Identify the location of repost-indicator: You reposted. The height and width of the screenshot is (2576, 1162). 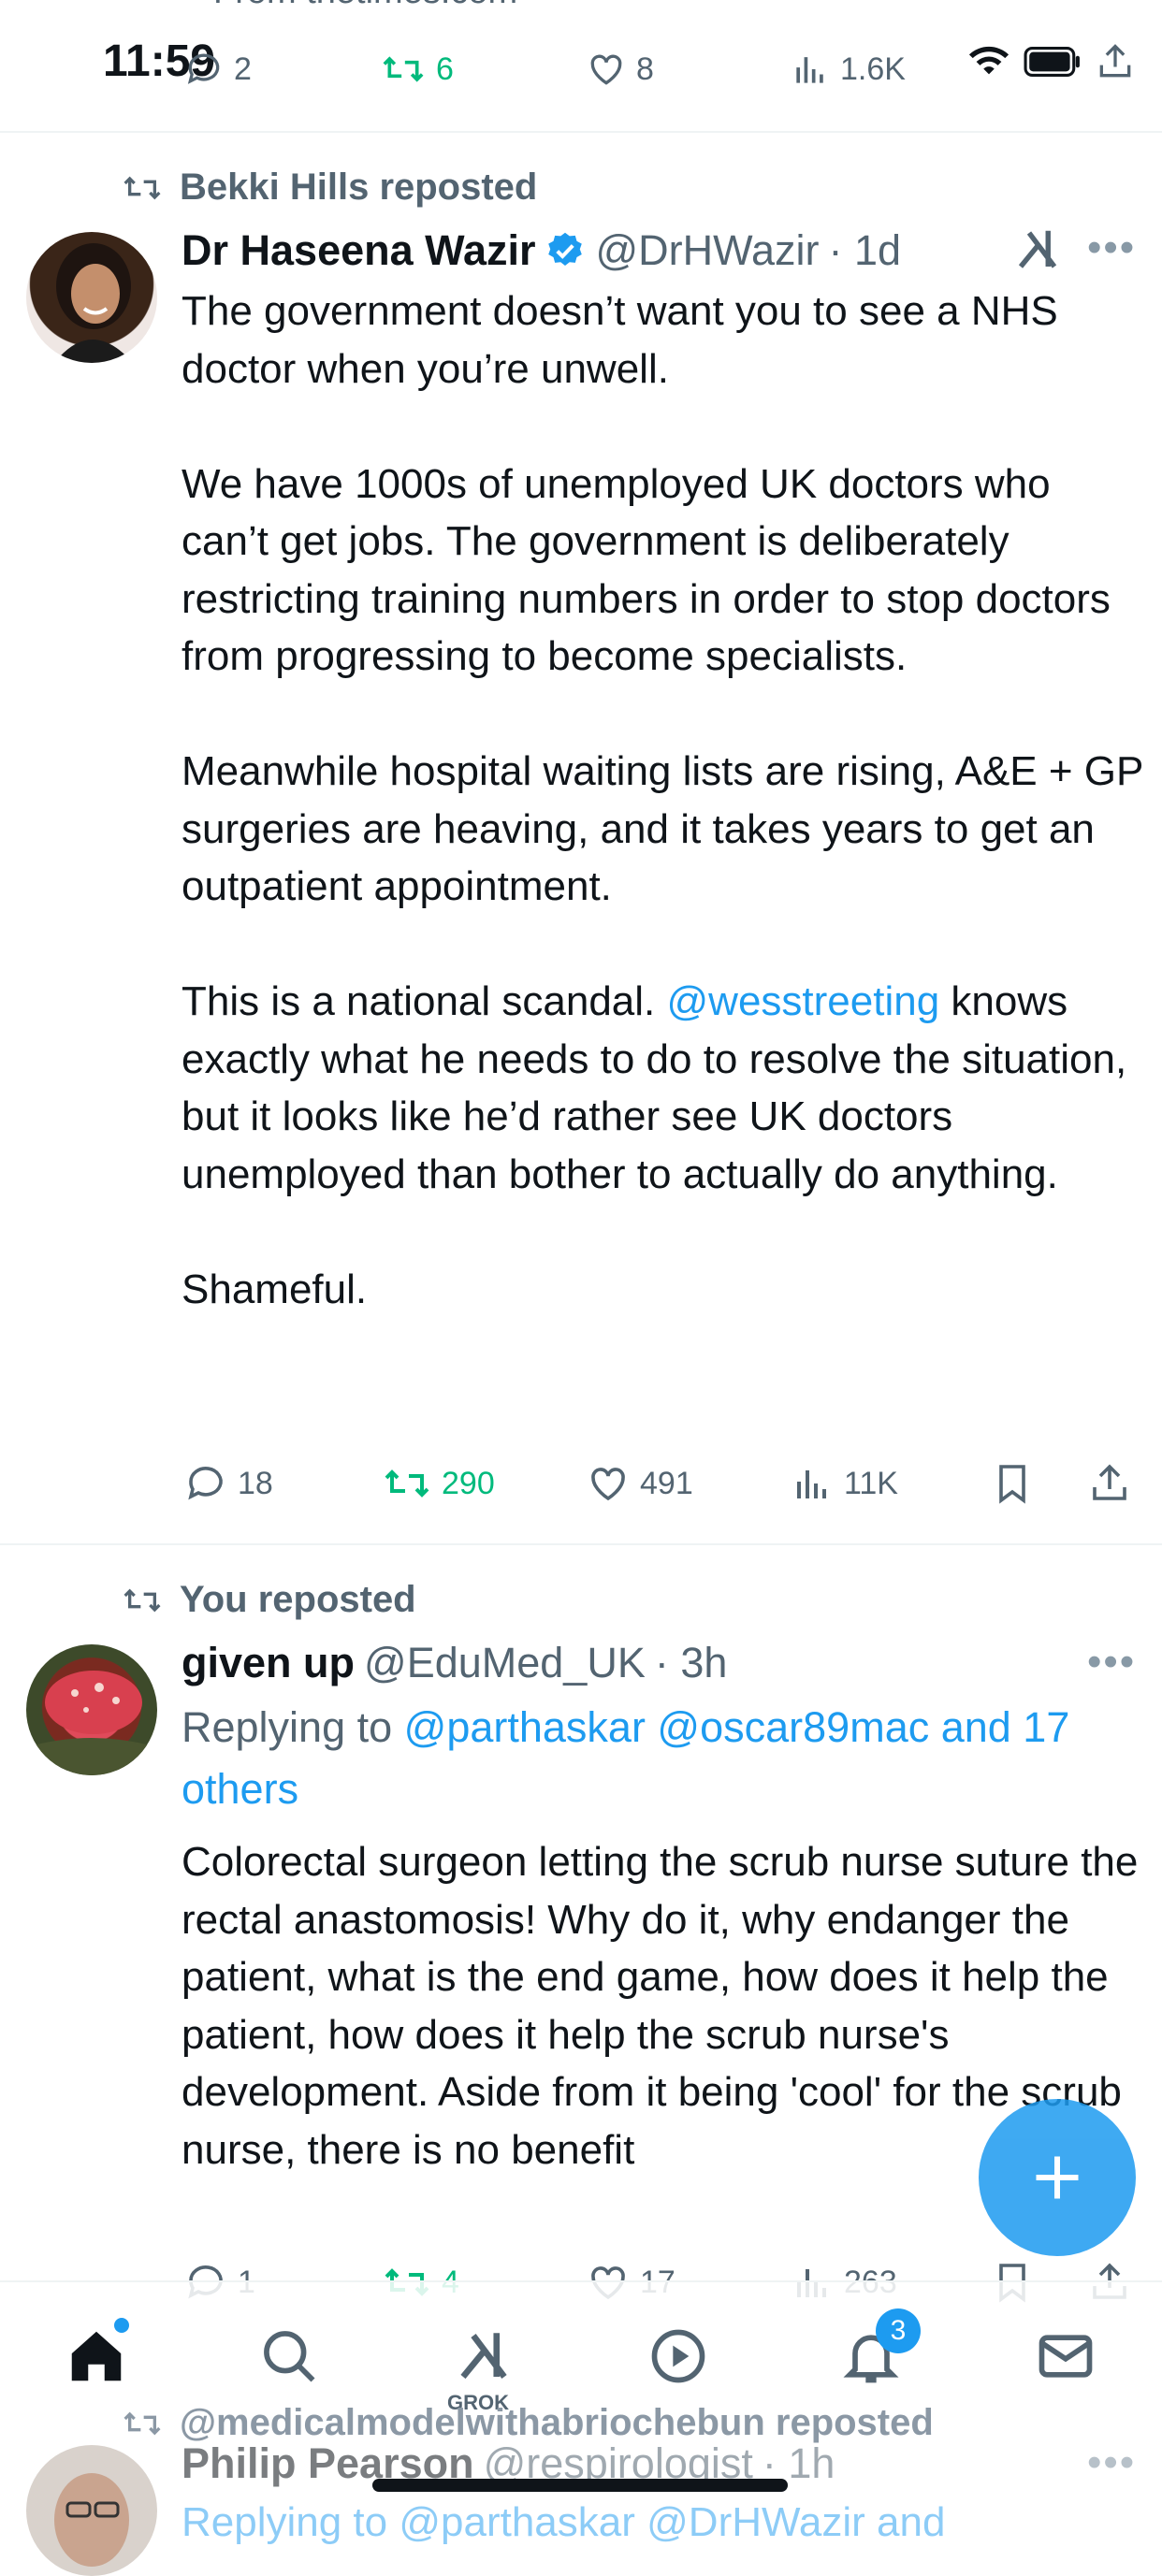
(268, 1600).